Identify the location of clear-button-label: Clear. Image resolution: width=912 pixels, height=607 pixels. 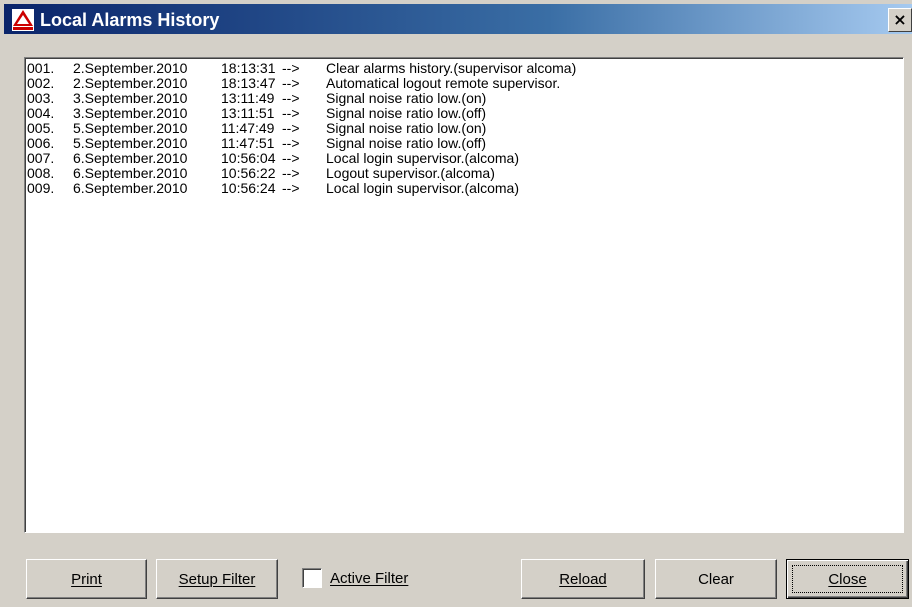
(716, 579).